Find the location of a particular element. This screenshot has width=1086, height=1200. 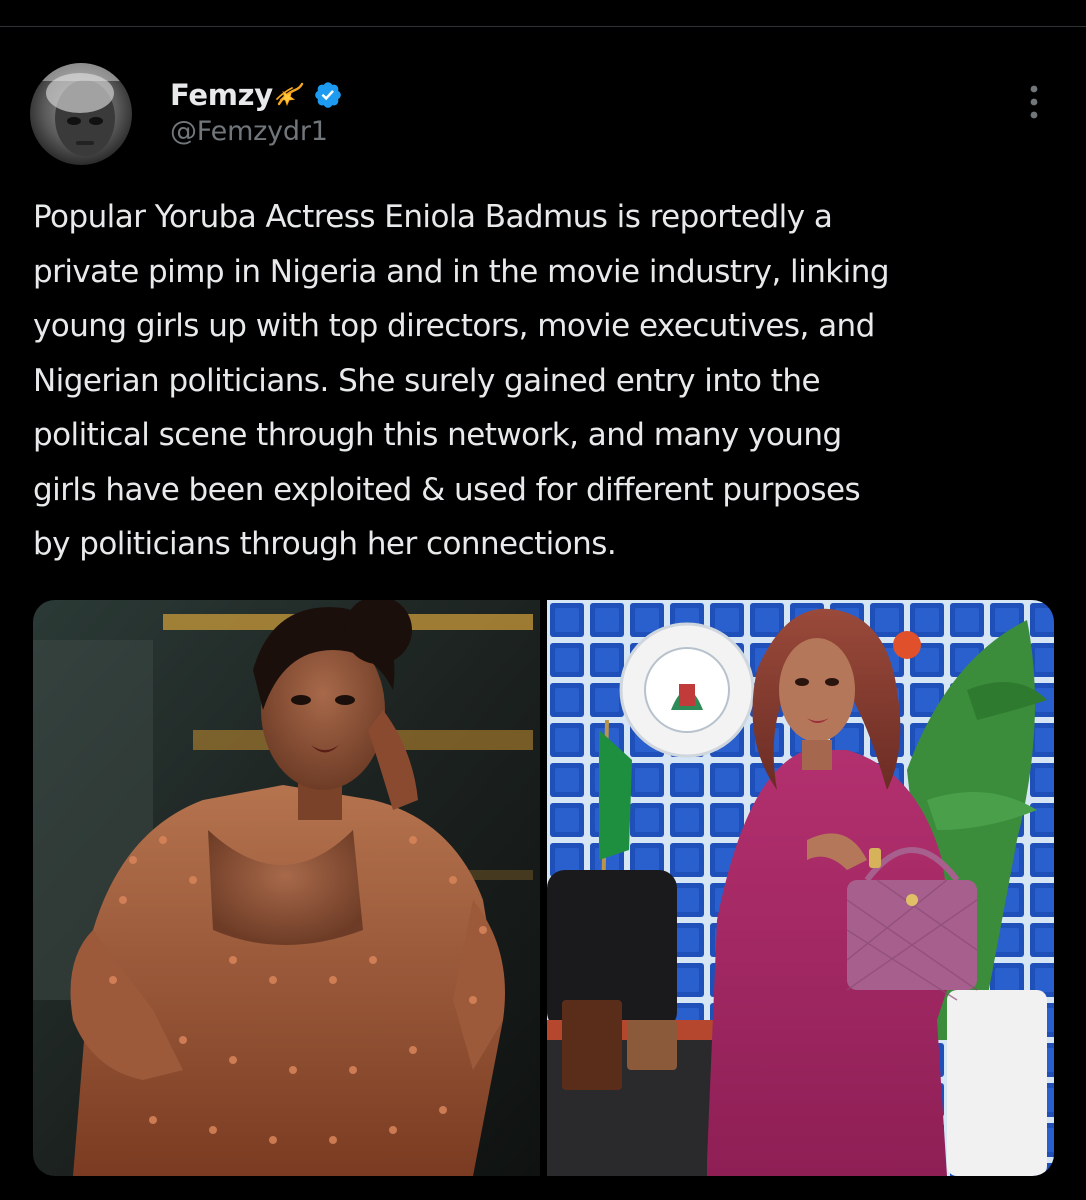

display-name: Femzy is located at coordinates (221, 95).